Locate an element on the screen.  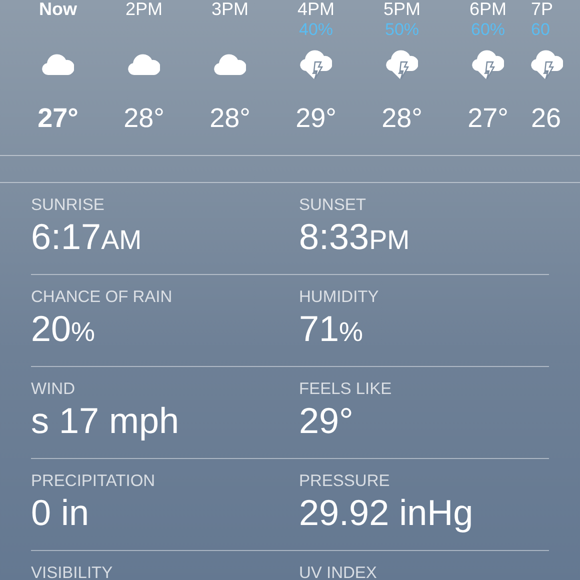
detail-value: 20% is located at coordinates (63, 329).